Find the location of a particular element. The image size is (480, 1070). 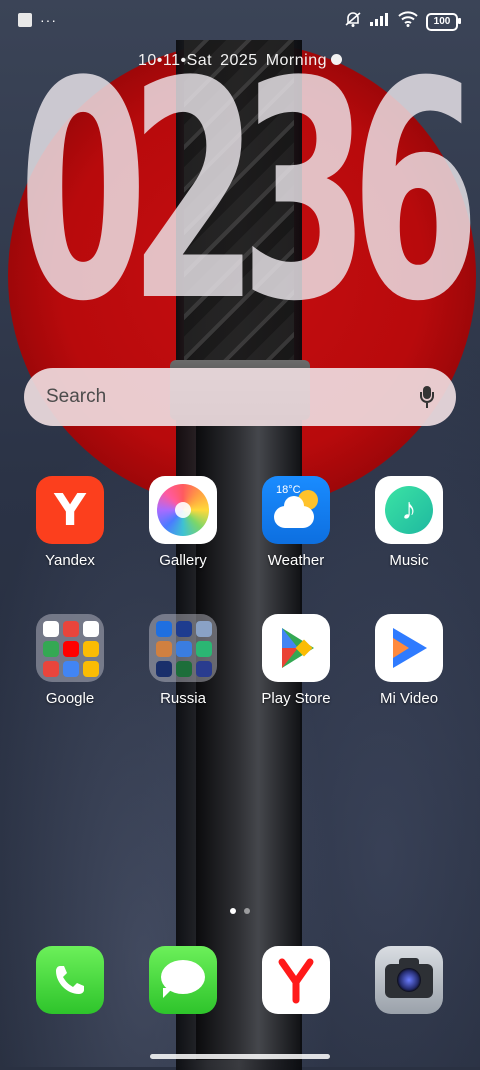

app-mi-video: Mi Video is located at coordinates (409, 660).